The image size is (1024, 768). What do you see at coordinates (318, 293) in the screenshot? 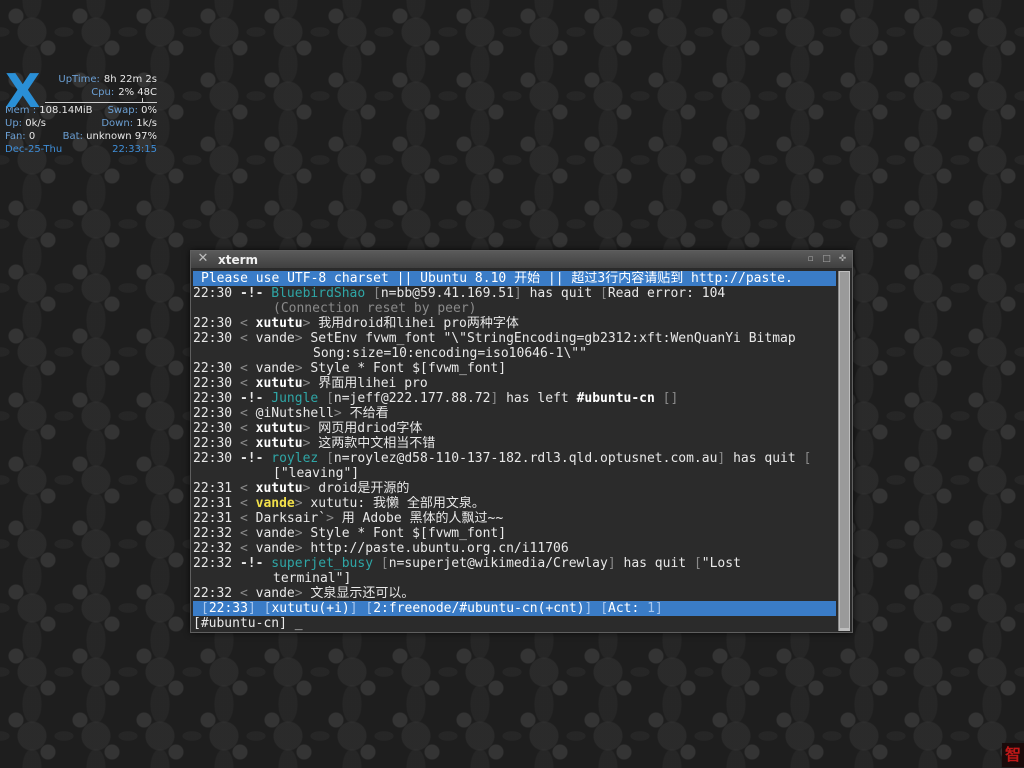
I see `nick: BluebirdShao` at bounding box center [318, 293].